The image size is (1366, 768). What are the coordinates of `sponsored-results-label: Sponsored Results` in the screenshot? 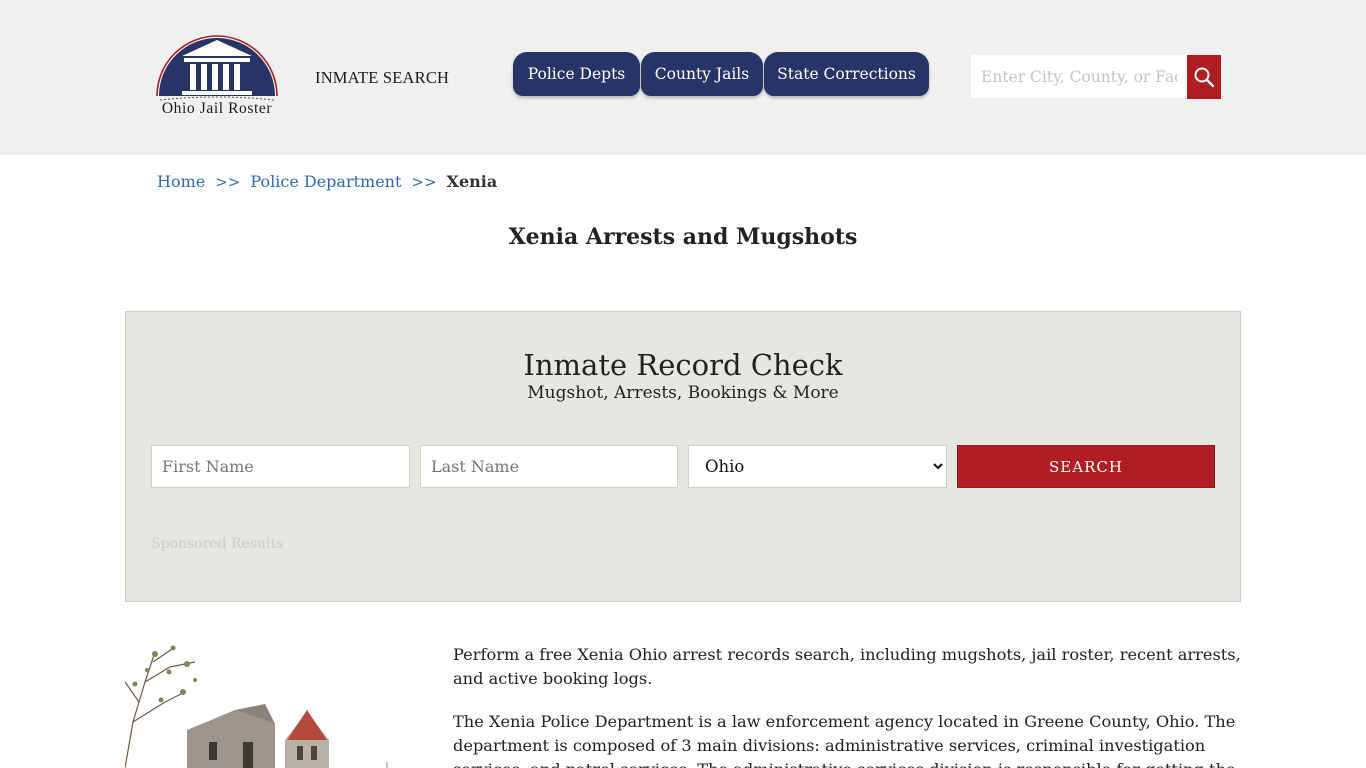 It's located at (217, 544).